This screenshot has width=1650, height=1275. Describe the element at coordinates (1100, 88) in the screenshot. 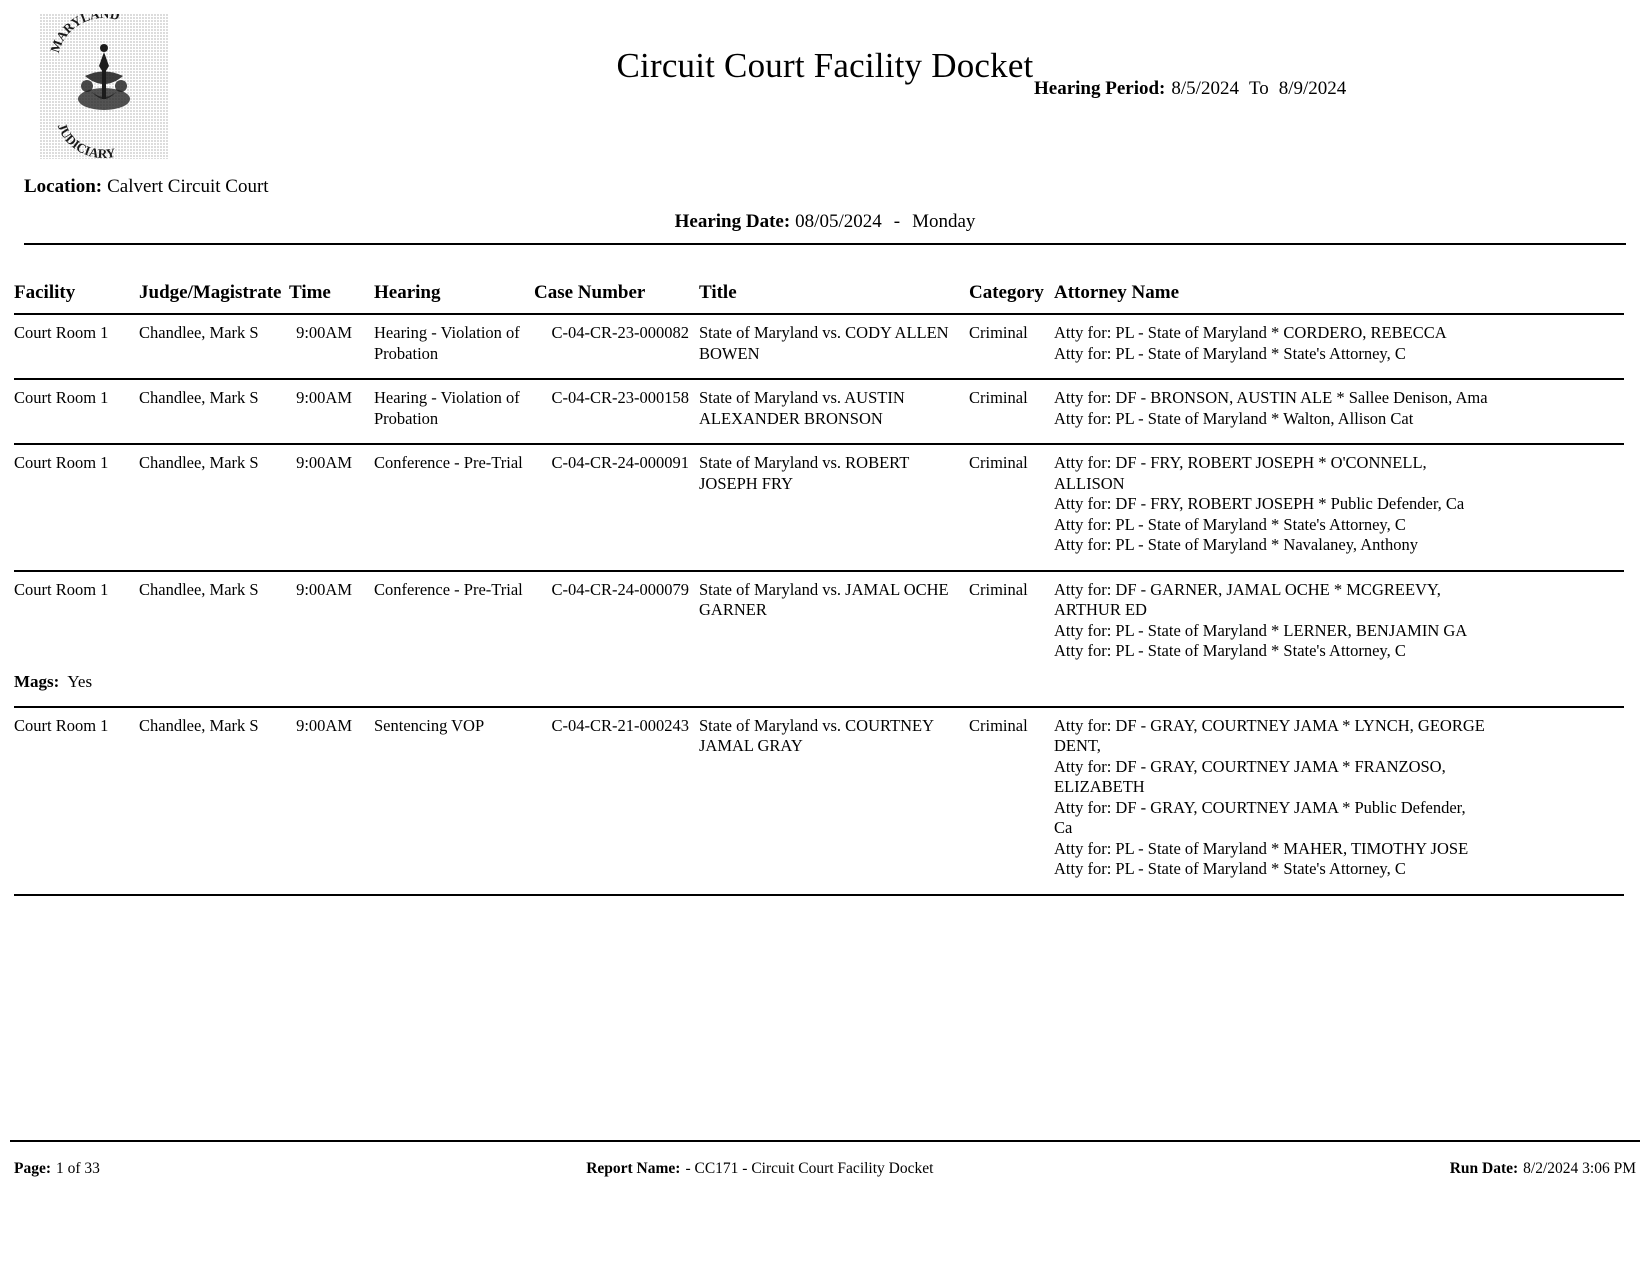

I see `hearing-period-label: Hearing Period:` at that location.